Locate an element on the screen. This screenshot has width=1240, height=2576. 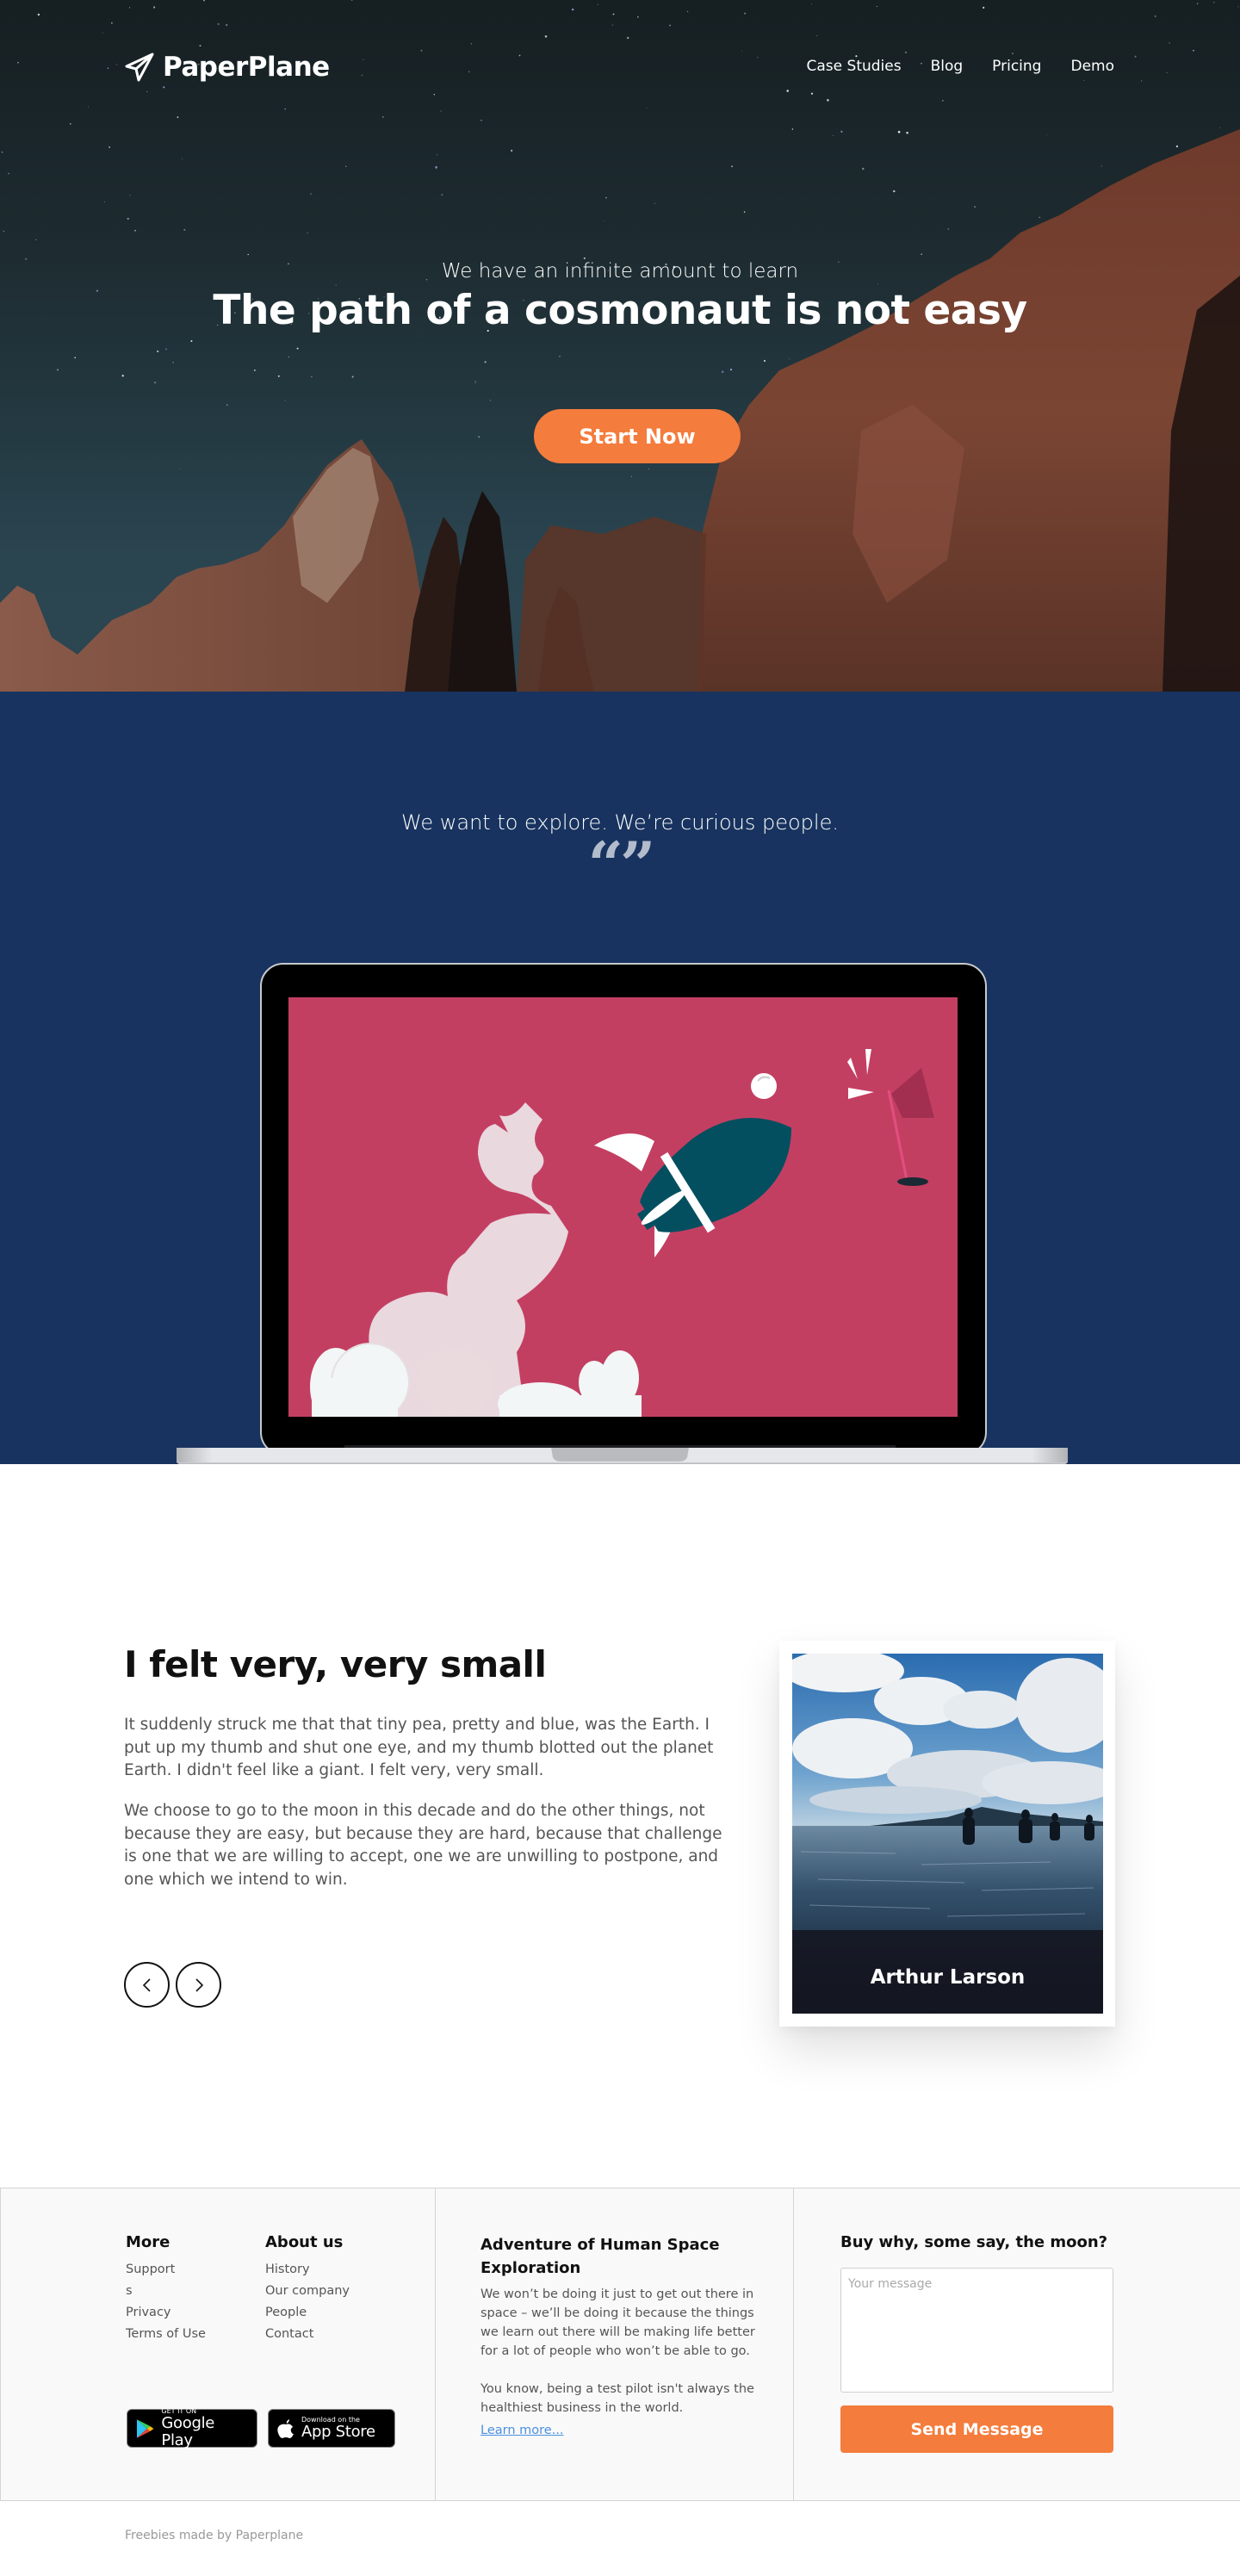
laptop-rocket-illustration is located at coordinates (623, 1225).